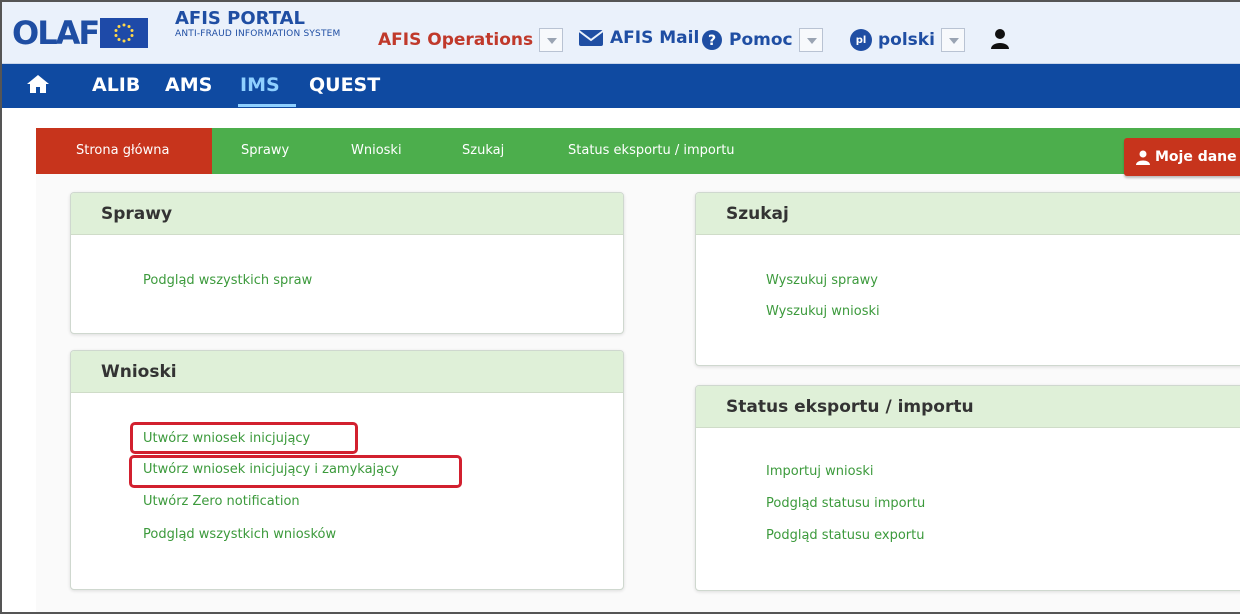 Image resolution: width=1240 pixels, height=614 pixels. What do you see at coordinates (258, 34) in the screenshot?
I see `portal-subtitle: ANTI-FRAUD INFORMATION SYSTEM` at bounding box center [258, 34].